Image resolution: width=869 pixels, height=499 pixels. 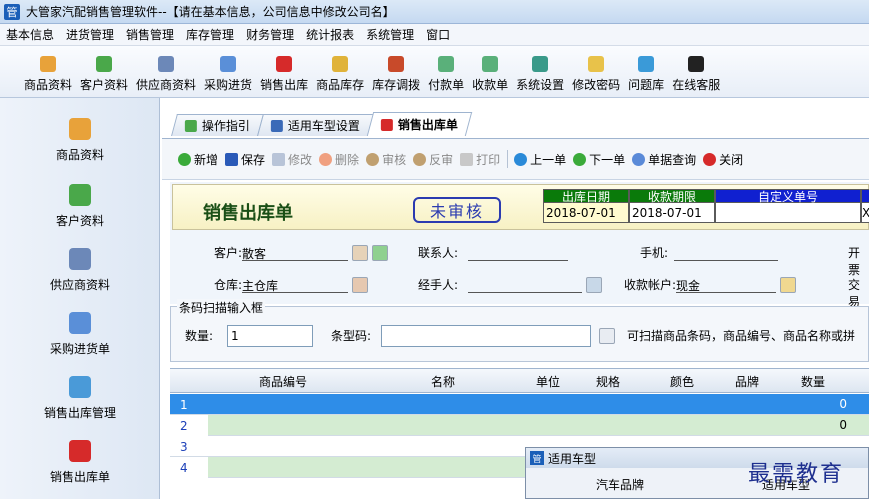 What do you see at coordinates (210, 34) in the screenshot?
I see `menu-inventory: 库存管理` at bounding box center [210, 34].